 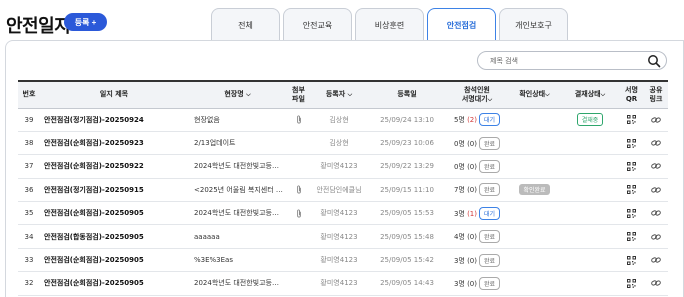 I want to click on row-attendees: 3명 (0) 완료, so click(x=477, y=283).